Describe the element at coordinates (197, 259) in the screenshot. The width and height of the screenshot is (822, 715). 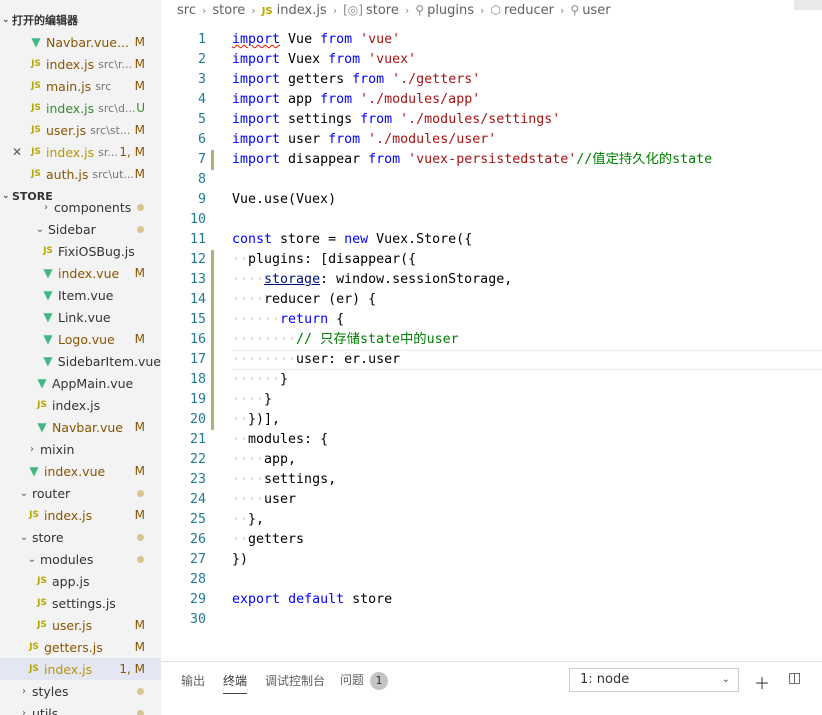
I see `line-number: 12` at that location.